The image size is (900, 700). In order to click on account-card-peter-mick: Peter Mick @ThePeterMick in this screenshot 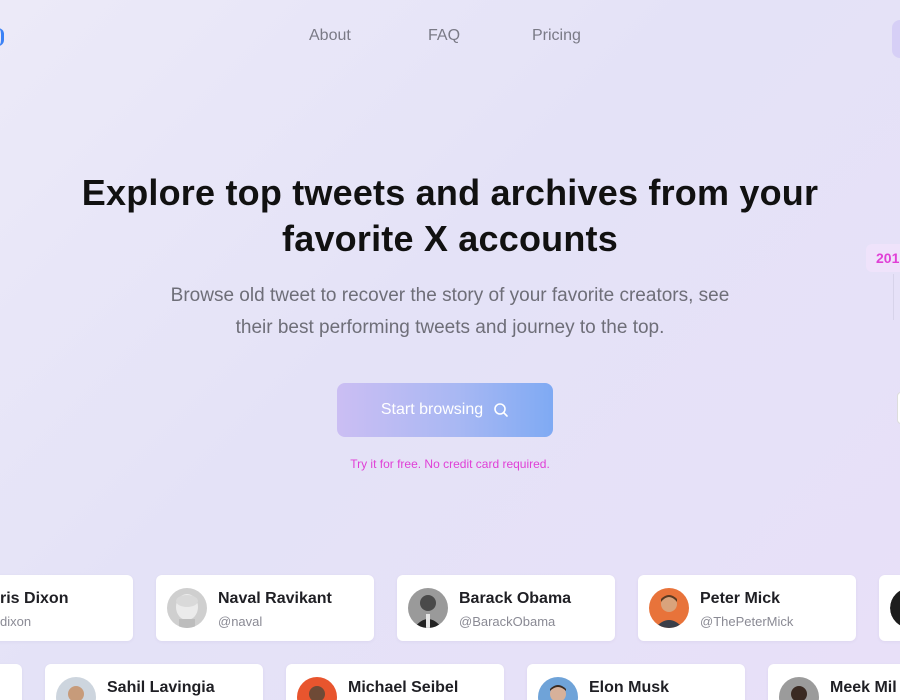, I will do `click(747, 608)`.